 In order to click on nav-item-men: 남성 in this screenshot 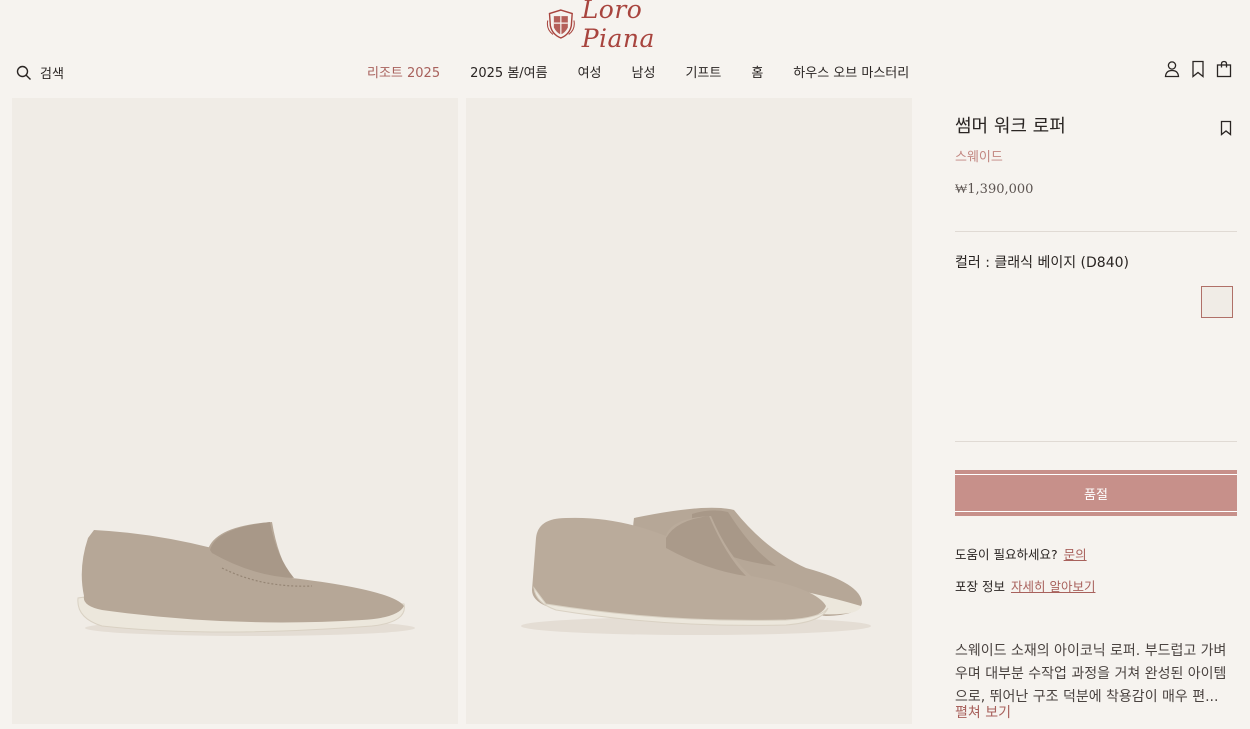, I will do `click(644, 71)`.